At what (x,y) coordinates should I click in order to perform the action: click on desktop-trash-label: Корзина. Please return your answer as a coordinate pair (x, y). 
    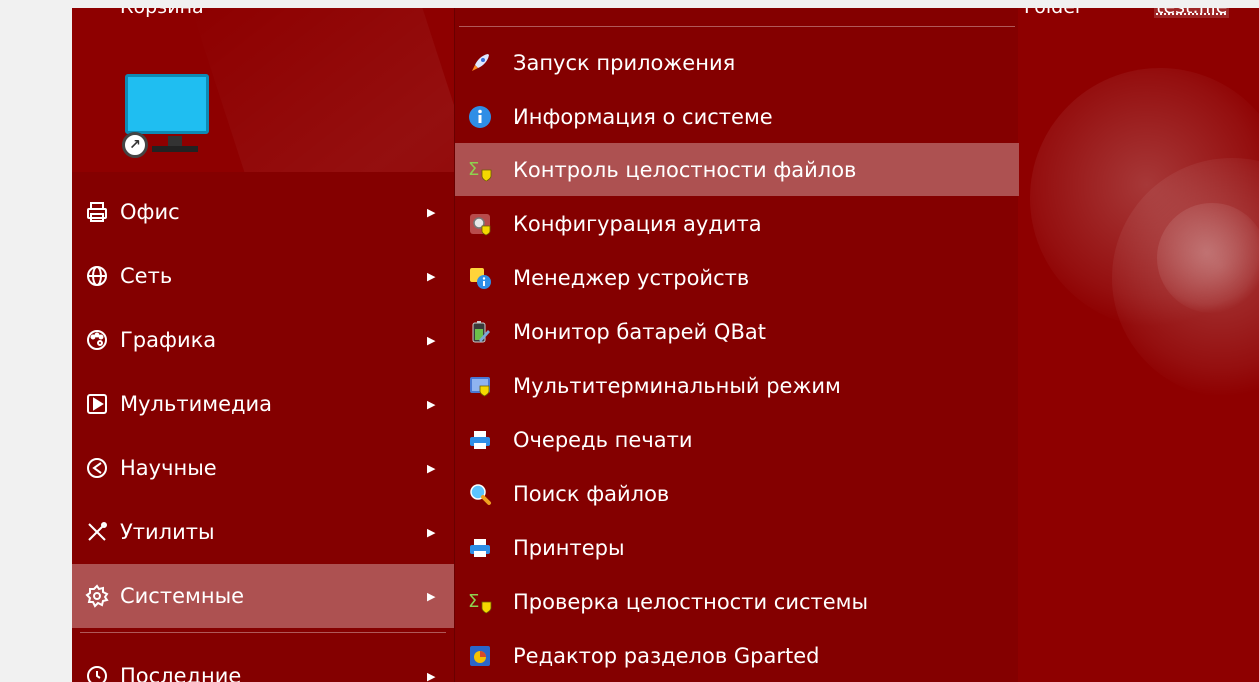
    Looking at the image, I should click on (162, 13).